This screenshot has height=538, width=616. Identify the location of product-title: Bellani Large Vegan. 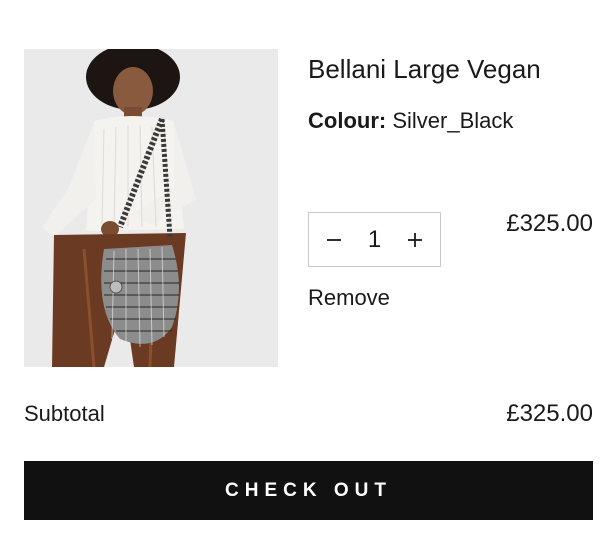
(424, 69).